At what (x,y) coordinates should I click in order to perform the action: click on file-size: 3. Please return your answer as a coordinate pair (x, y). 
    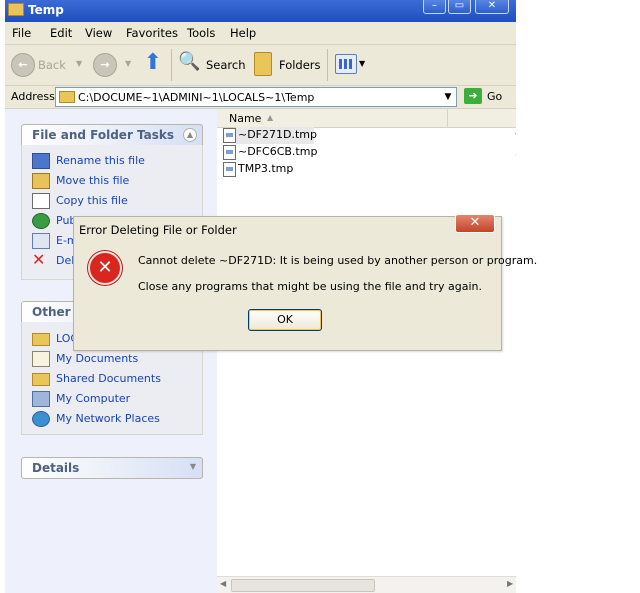
    Looking at the image, I should click on (515, 152).